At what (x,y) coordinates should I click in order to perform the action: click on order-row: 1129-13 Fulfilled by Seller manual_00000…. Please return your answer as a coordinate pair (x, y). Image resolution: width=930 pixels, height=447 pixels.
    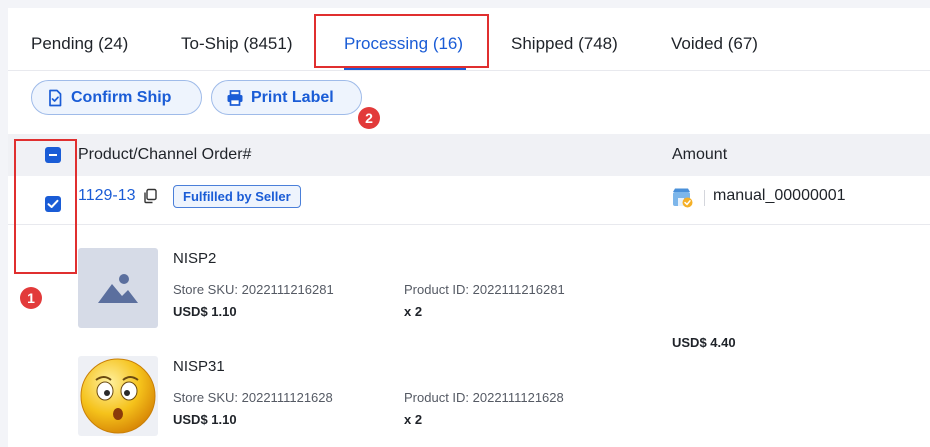
    Looking at the image, I should click on (469, 200).